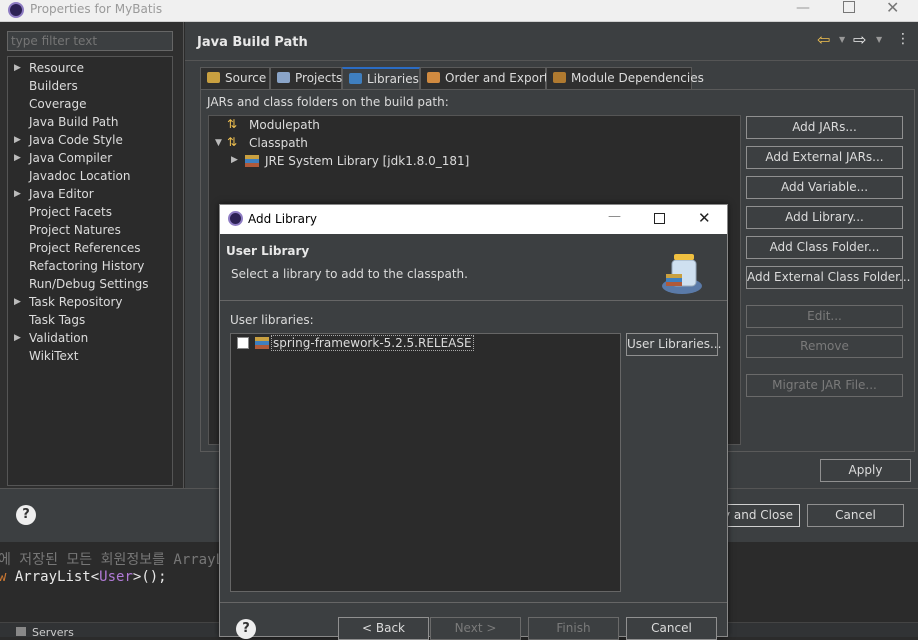  Describe the element at coordinates (268, 251) in the screenshot. I see `dialog-heading: User Library` at that location.